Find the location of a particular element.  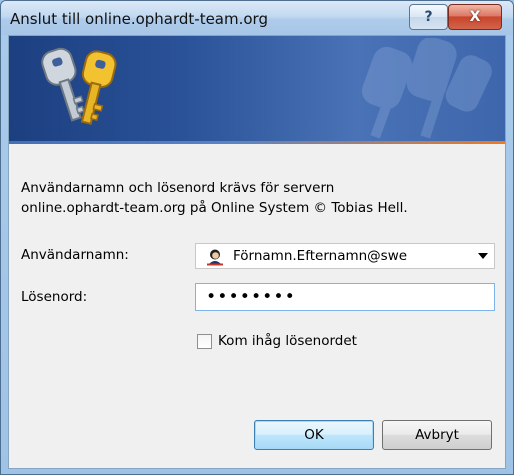

keys-icon is located at coordinates (79, 86).